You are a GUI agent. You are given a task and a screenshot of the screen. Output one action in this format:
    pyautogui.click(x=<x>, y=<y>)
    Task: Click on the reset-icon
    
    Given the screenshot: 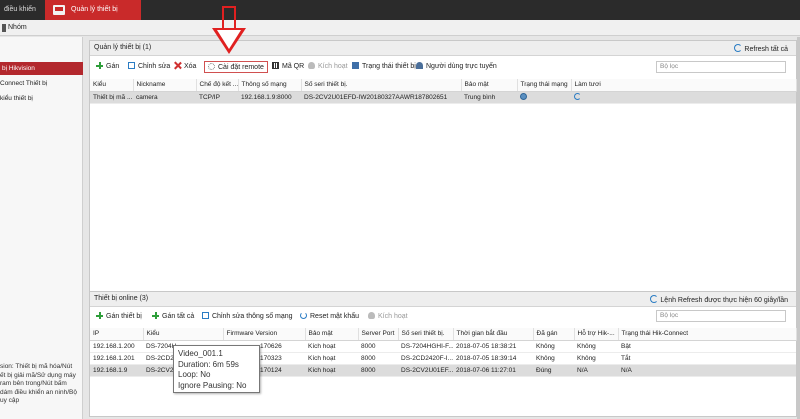 What is the action you would take?
    pyautogui.click(x=303, y=315)
    